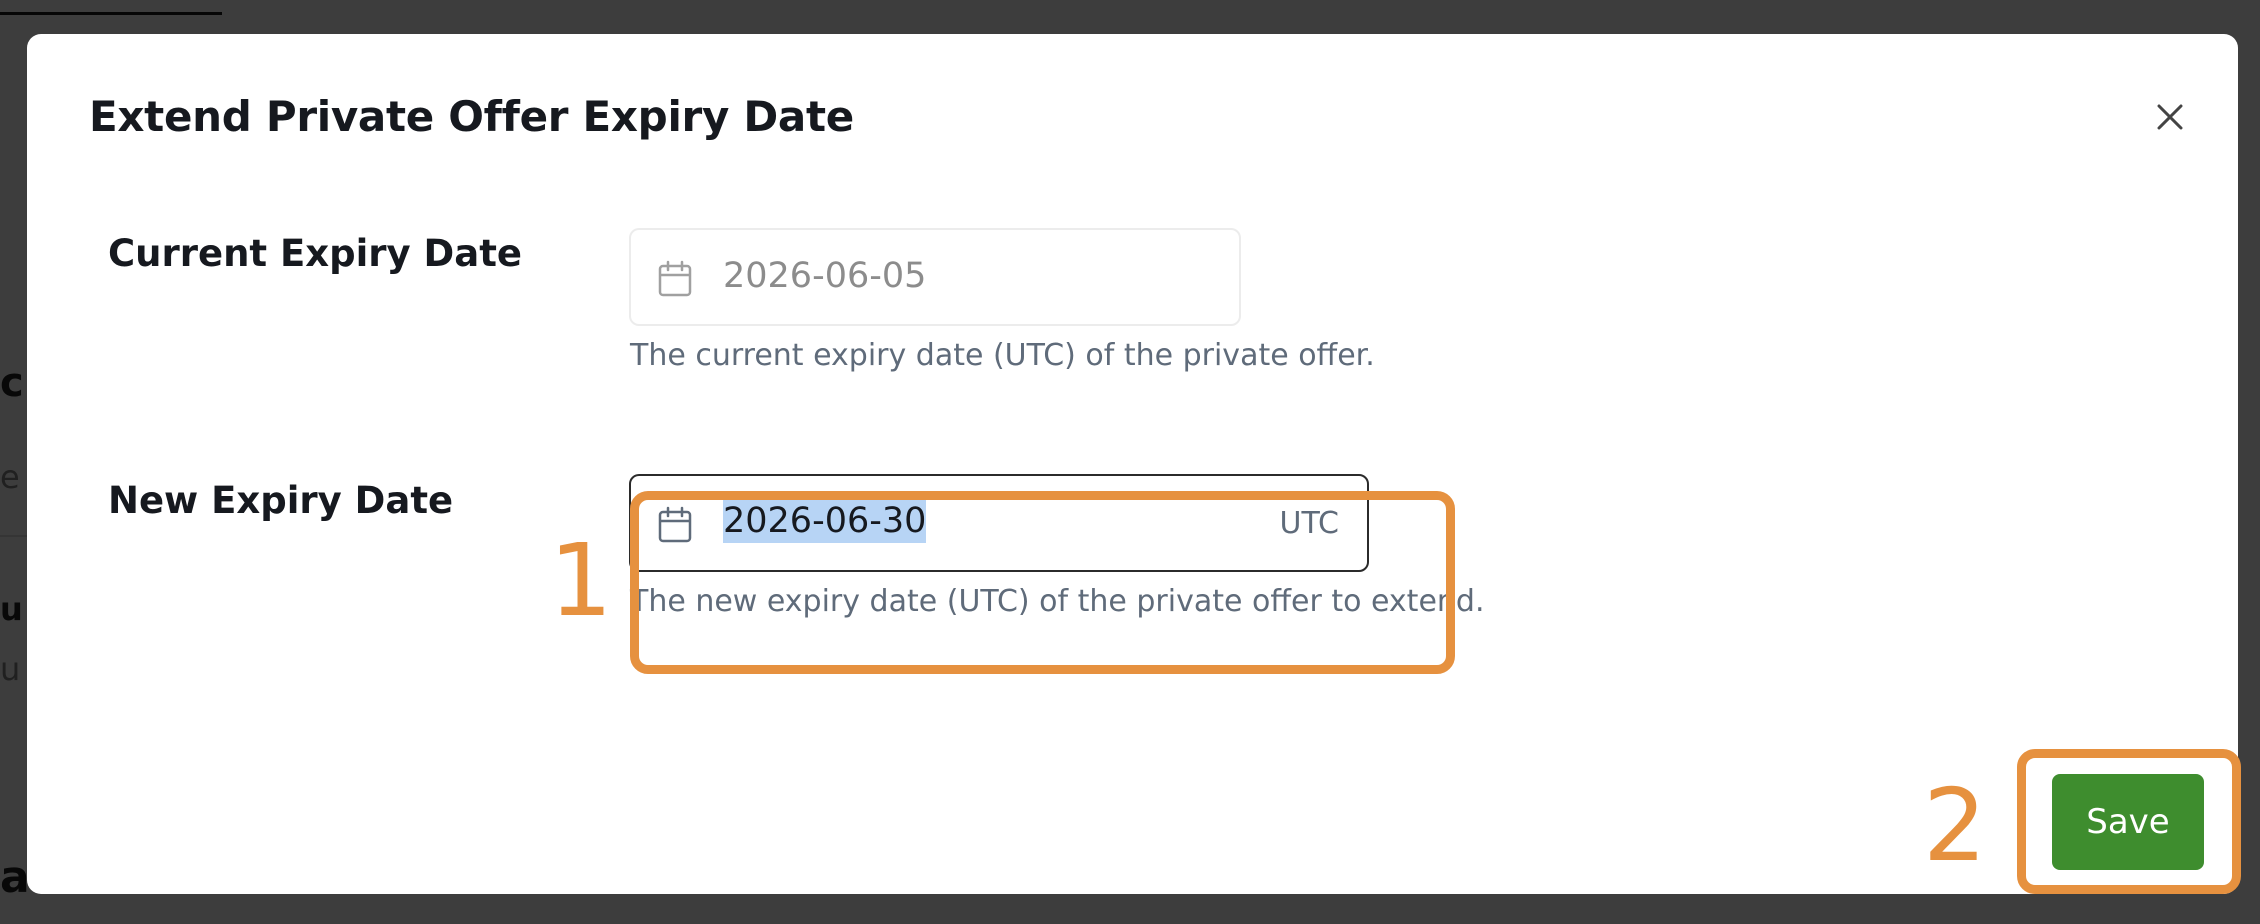 This screenshot has height=924, width=2260. Describe the element at coordinates (281, 500) in the screenshot. I see `new-expiry-label: New Expiry Date` at that location.